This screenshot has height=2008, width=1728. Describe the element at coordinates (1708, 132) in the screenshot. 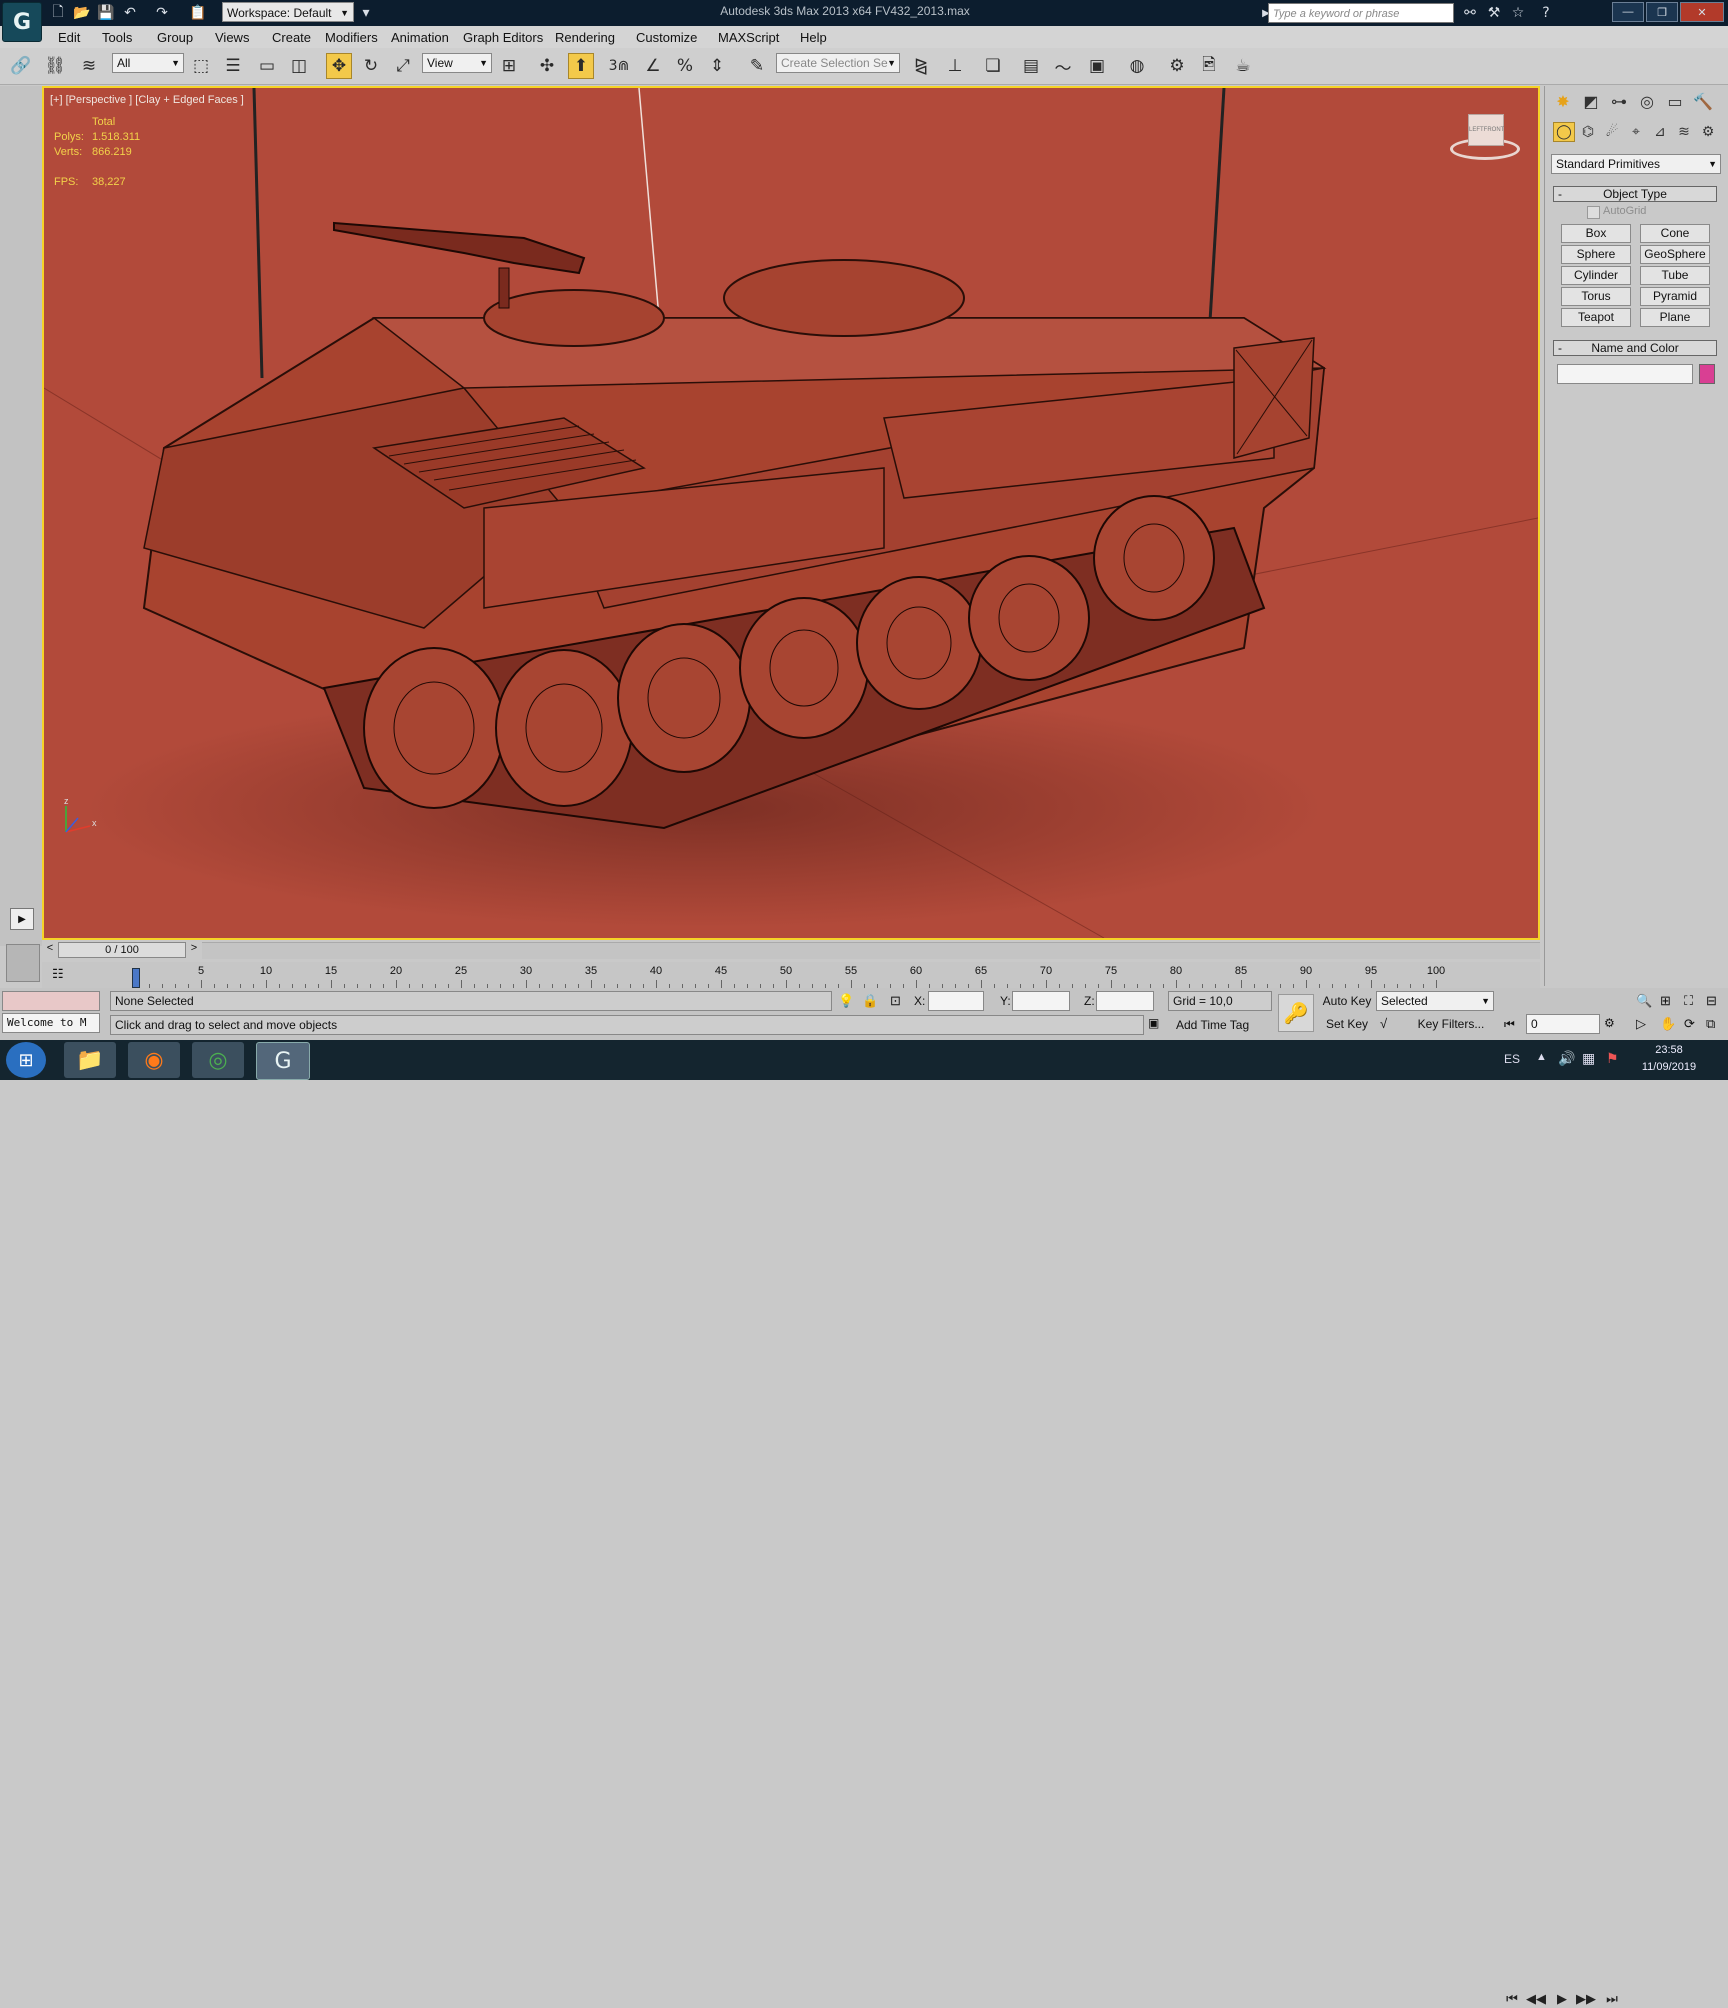

I see `systems-icon: ⚙` at that location.